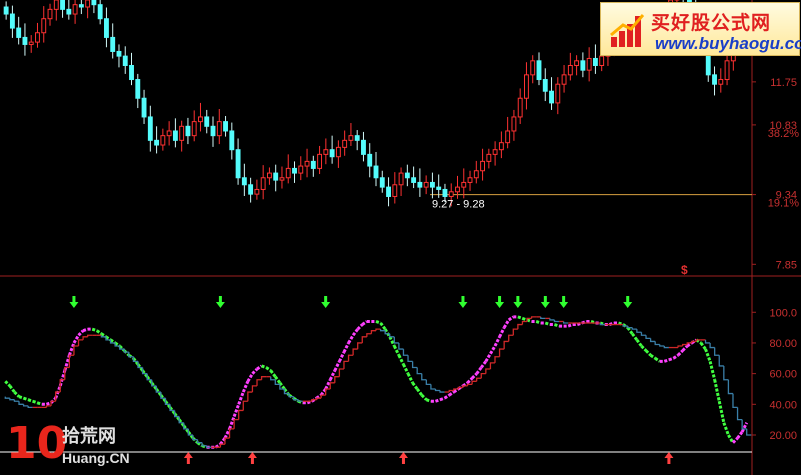 Image resolution: width=801 pixels, height=475 pixels. What do you see at coordinates (783, 375) in the screenshot?
I see `indicator-tick-label: 60.00` at bounding box center [783, 375].